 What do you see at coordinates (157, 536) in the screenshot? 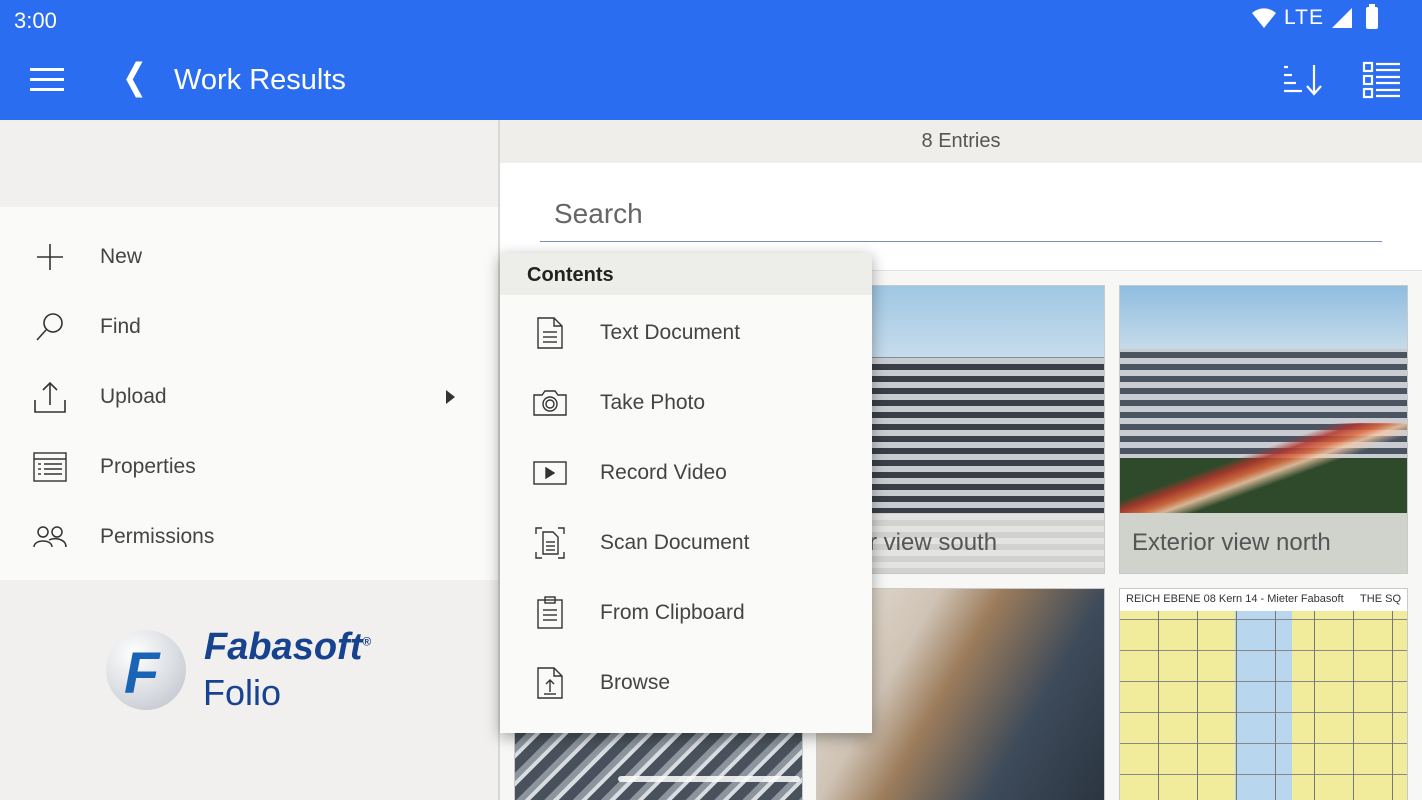
I see `side-menu-label: Permissions` at bounding box center [157, 536].